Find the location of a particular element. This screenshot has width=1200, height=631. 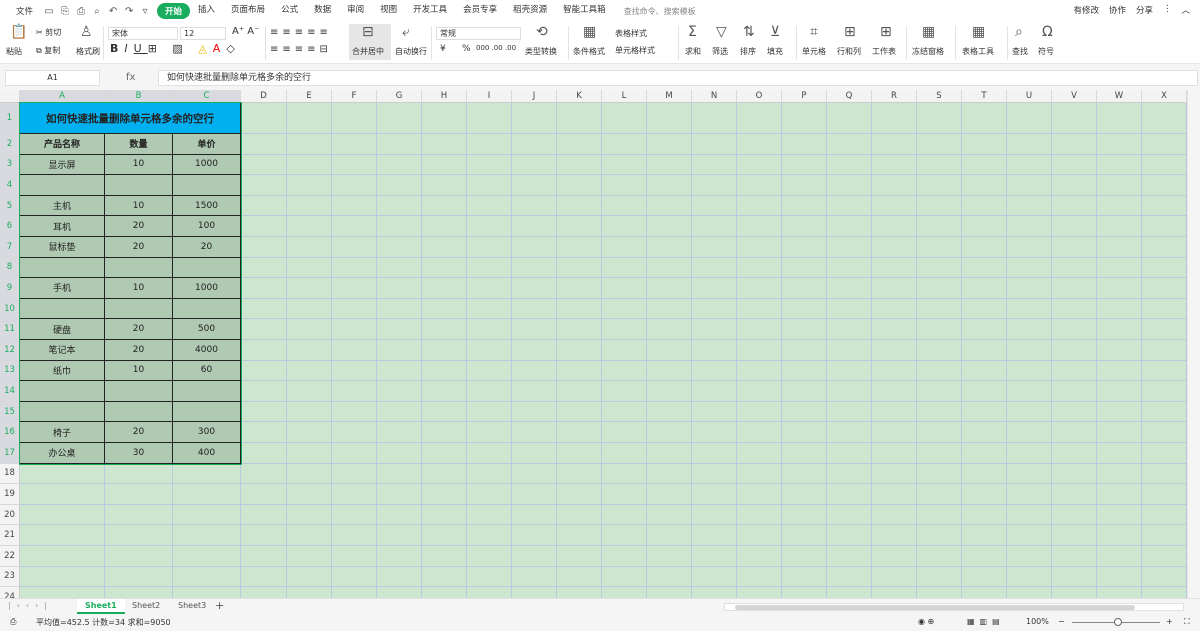

table-cell: 显示屏 is located at coordinates (62, 165).